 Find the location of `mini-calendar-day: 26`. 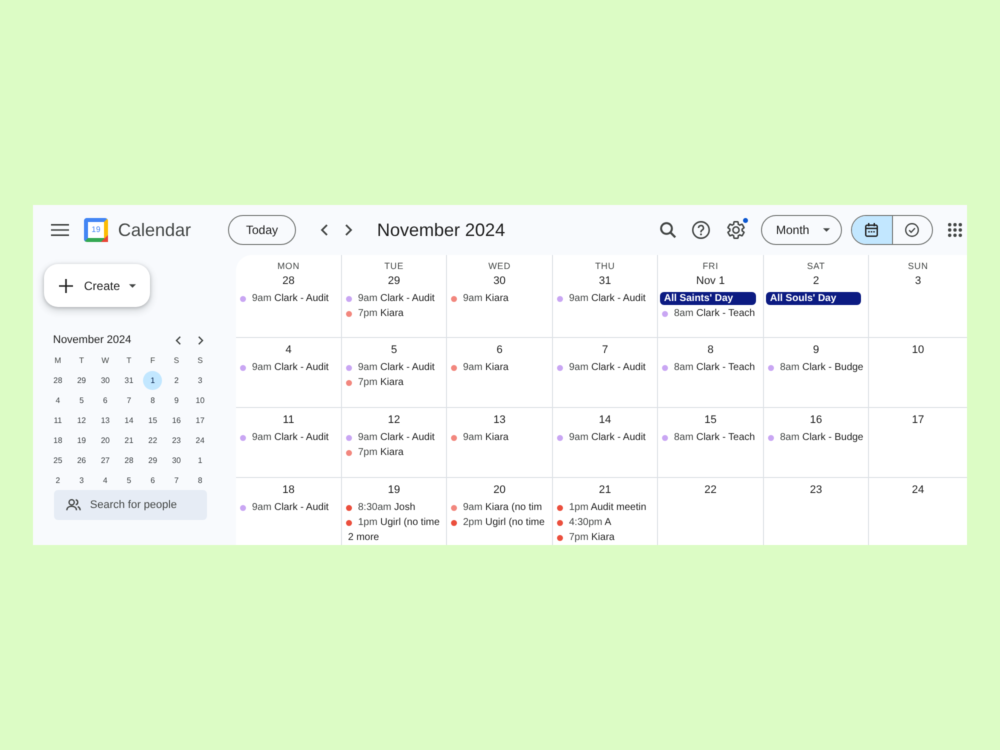

mini-calendar-day: 26 is located at coordinates (82, 460).